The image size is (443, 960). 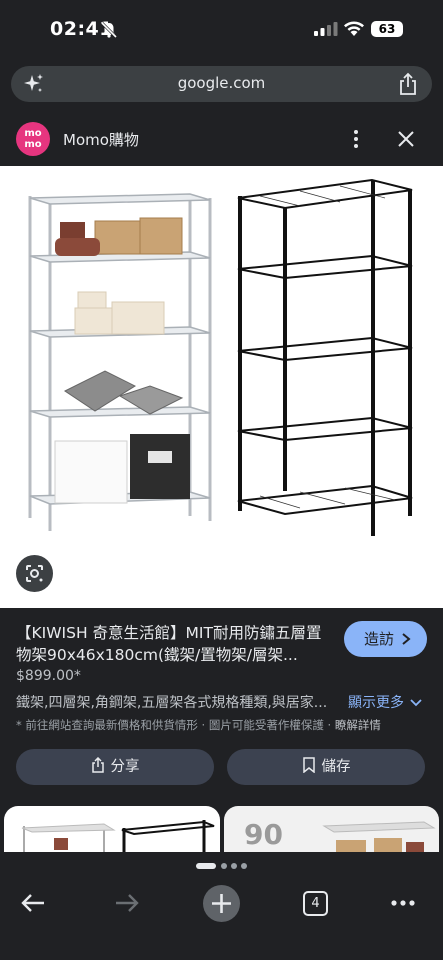 What do you see at coordinates (221, 829) in the screenshot?
I see `related-results: 90` at bounding box center [221, 829].